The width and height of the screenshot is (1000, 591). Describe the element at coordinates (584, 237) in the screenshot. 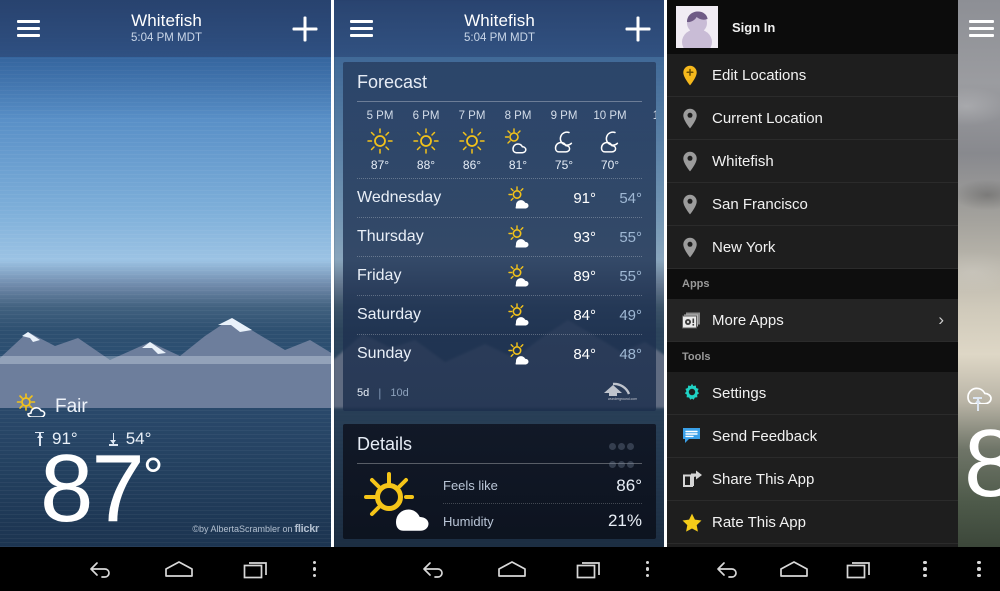

I see `day-high: 93°` at that location.